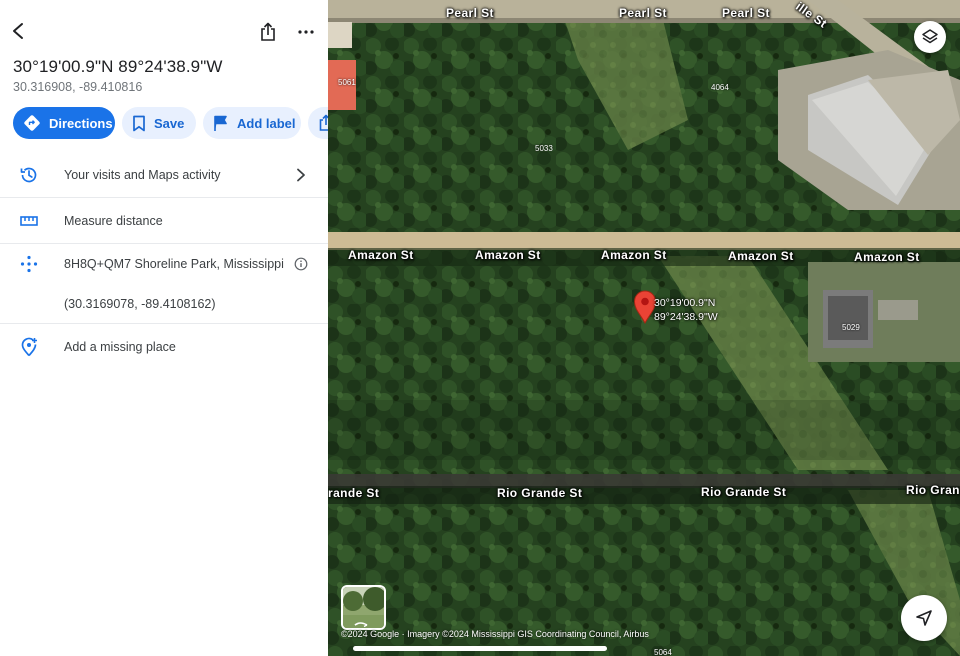  I want to click on address-label: 5061, so click(347, 82).